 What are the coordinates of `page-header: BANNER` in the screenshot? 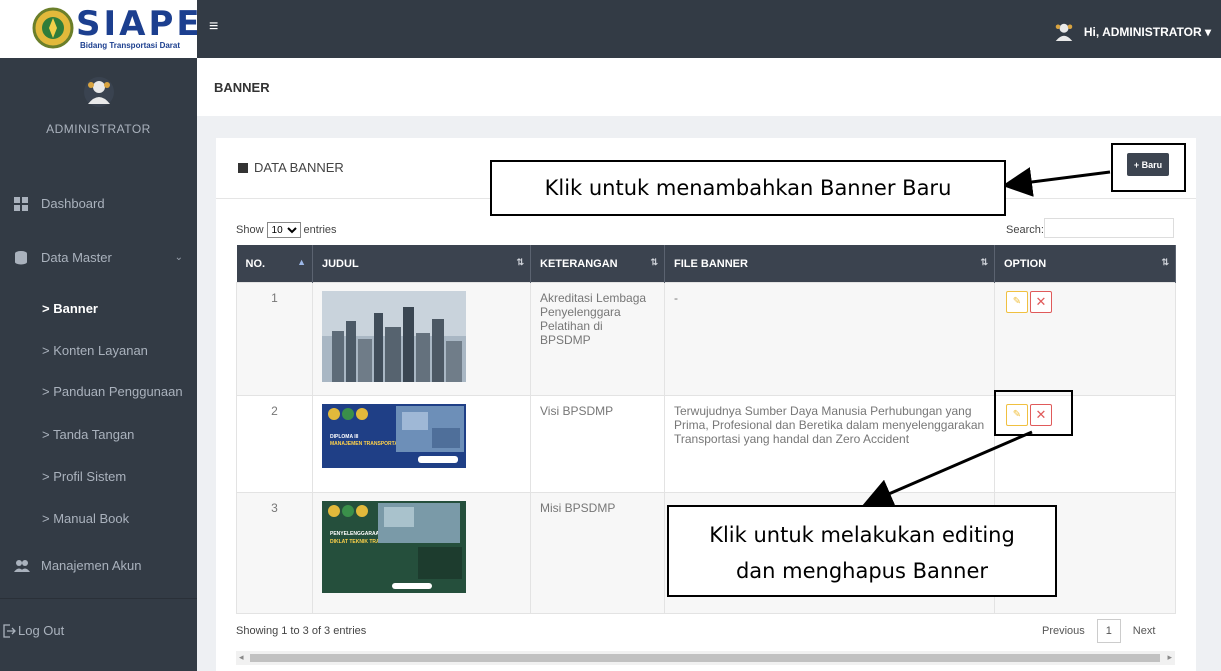 It's located at (709, 87).